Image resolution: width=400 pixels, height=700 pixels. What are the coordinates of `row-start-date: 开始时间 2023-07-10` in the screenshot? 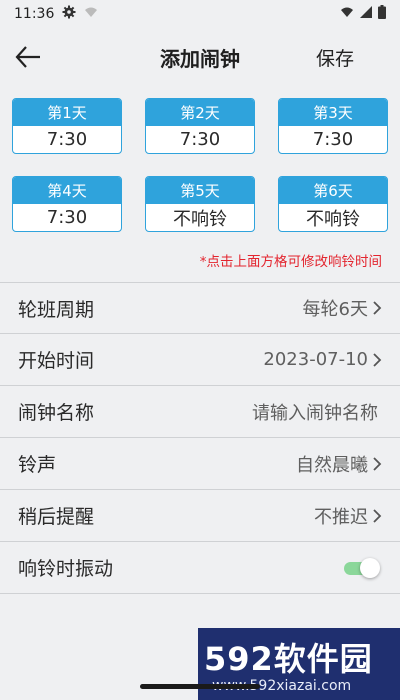 It's located at (200, 360).